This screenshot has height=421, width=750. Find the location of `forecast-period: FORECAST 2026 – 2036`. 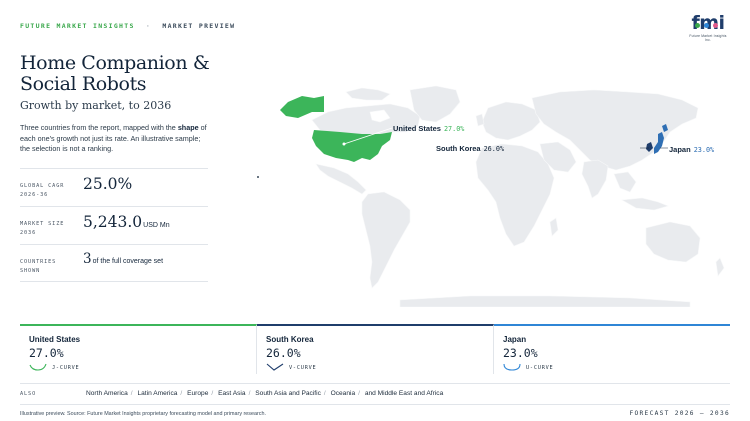

forecast-period: FORECAST 2026 – 2036 is located at coordinates (679, 413).